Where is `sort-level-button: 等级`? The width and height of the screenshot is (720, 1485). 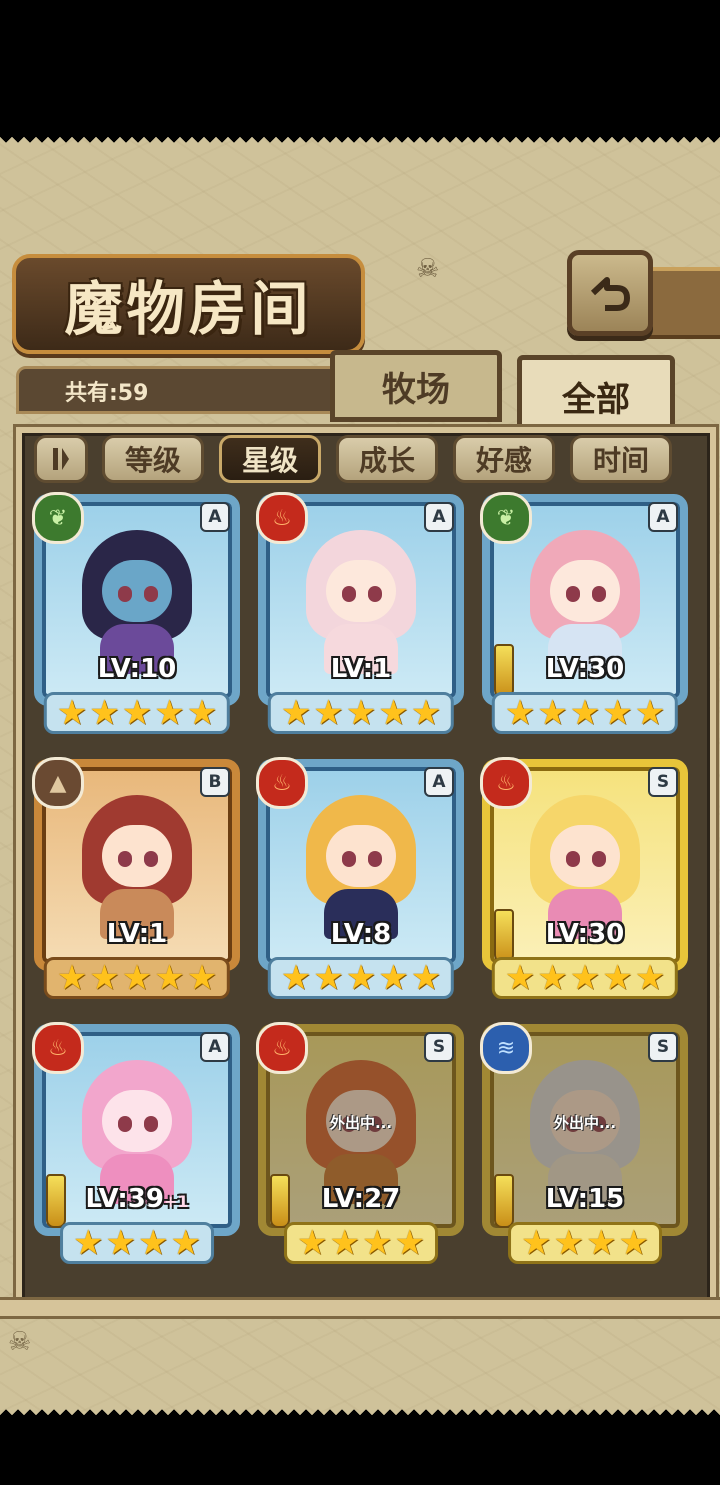 sort-level-button: 等级 is located at coordinates (153, 459).